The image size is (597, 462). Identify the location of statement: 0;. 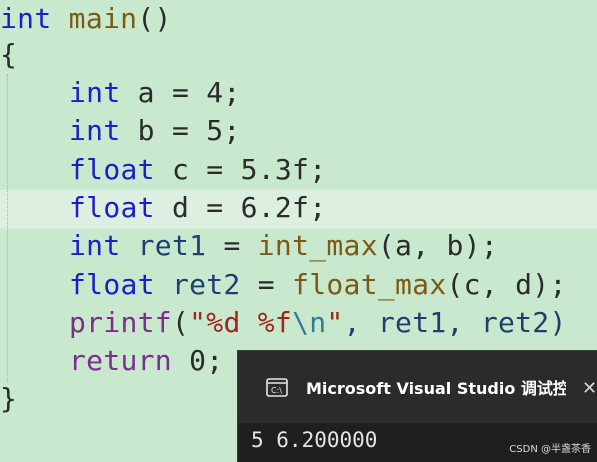
(197, 360).